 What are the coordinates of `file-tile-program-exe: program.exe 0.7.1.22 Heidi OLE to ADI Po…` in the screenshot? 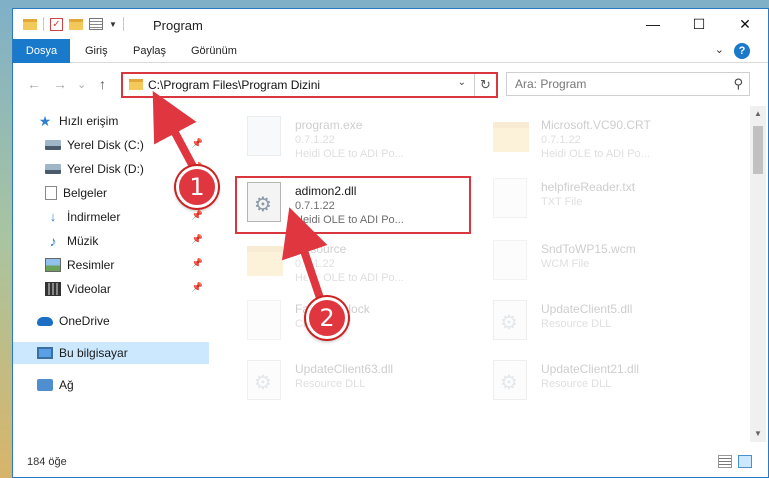 It's located at (357, 139).